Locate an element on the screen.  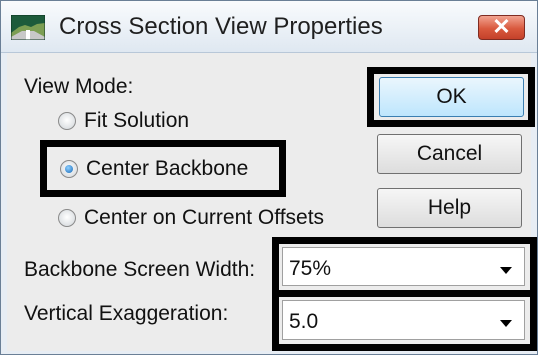
title-bar: Cross Section View Properties ✕ is located at coordinates (269, 27).